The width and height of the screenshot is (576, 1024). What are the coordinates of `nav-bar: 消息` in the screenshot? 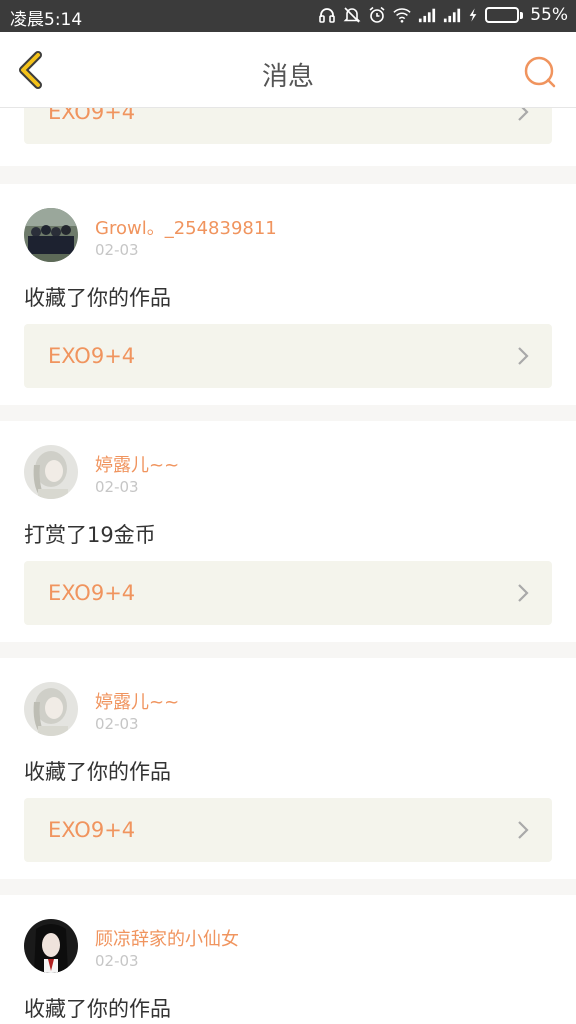 It's located at (288, 70).